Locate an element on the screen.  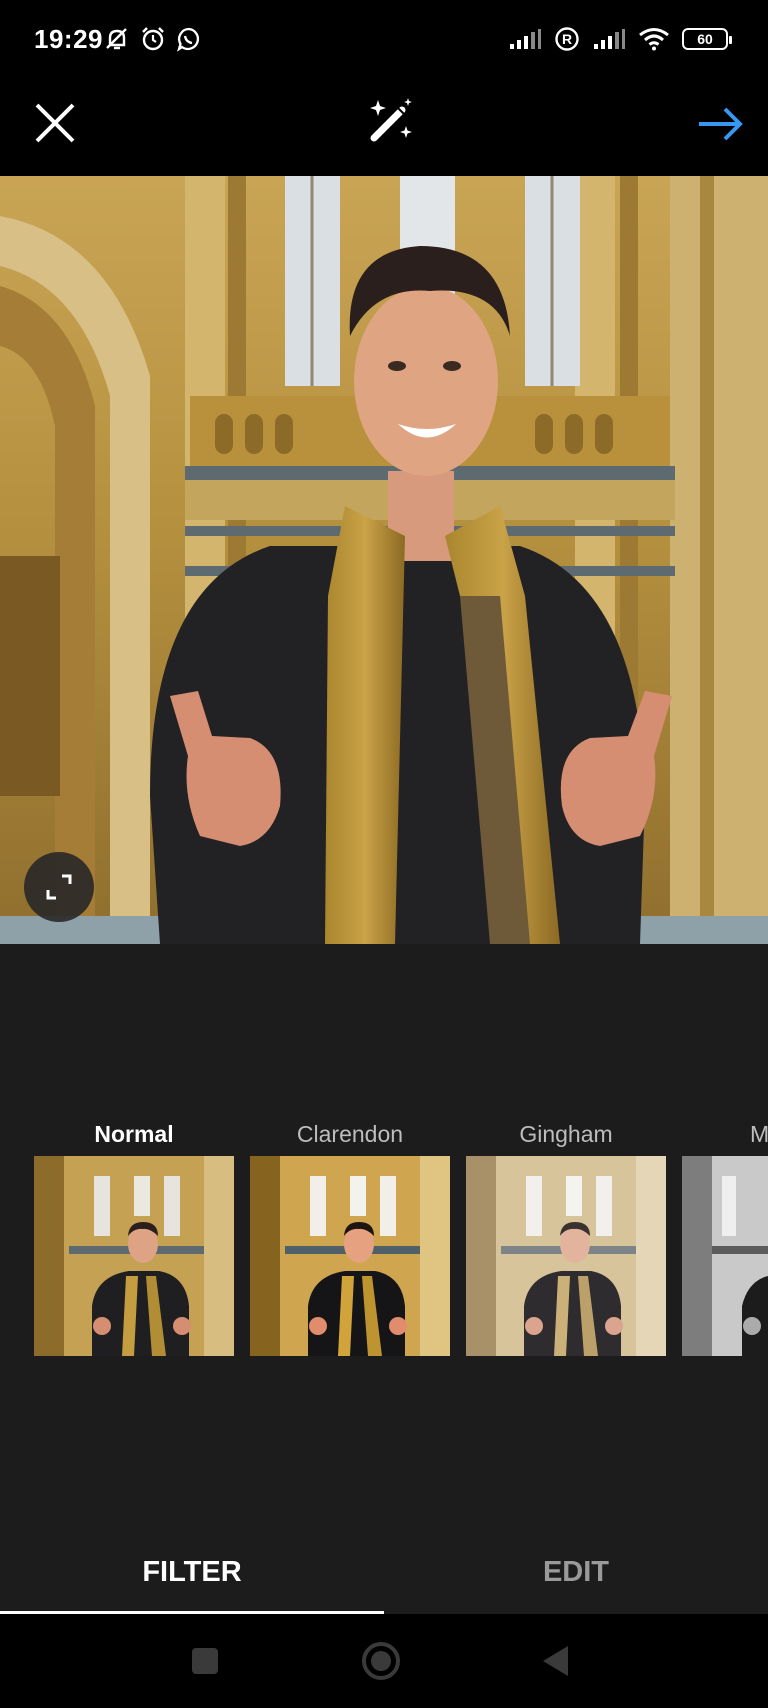
alarm-icon is located at coordinates (153, 39).